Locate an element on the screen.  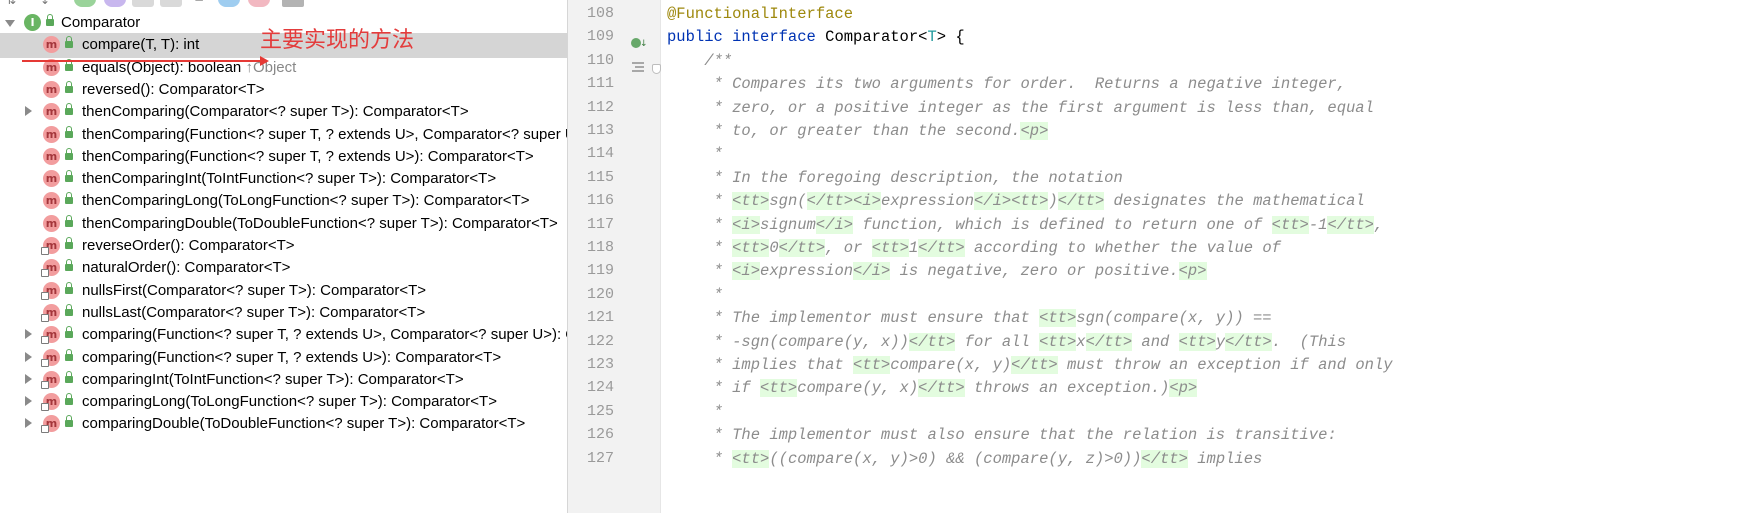
tree-node-label: Comparator is located at coordinates (101, 22).